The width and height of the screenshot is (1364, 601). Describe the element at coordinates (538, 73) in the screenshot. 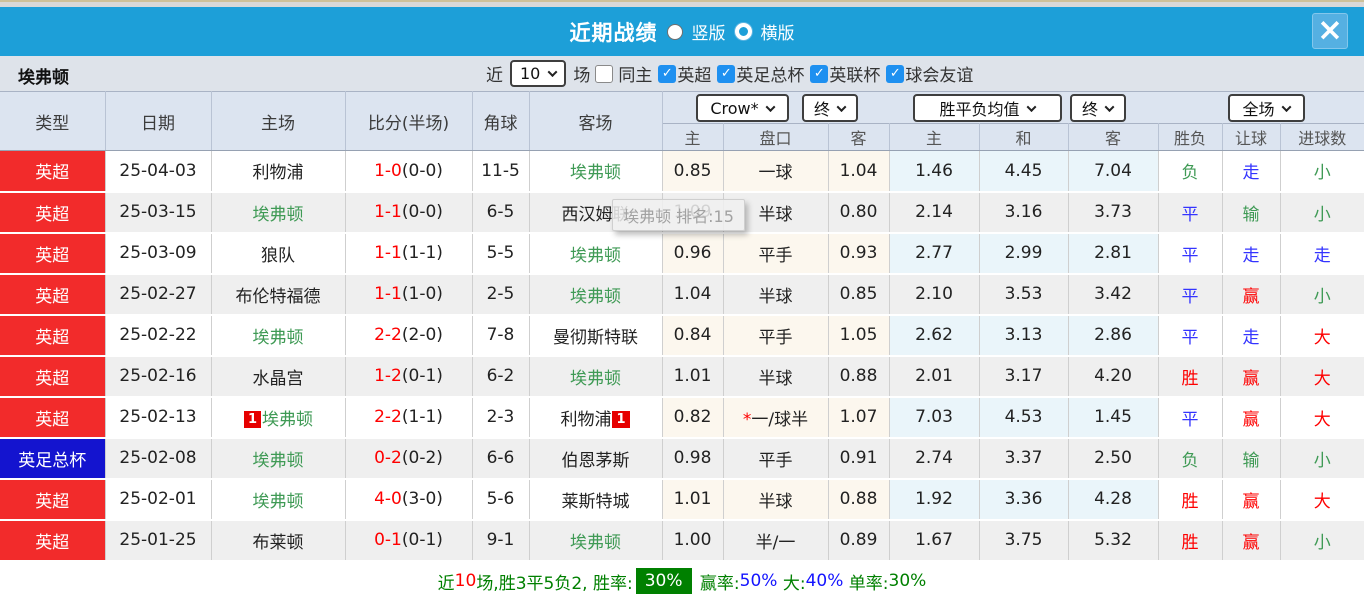

I see `match-count-select: 10` at that location.